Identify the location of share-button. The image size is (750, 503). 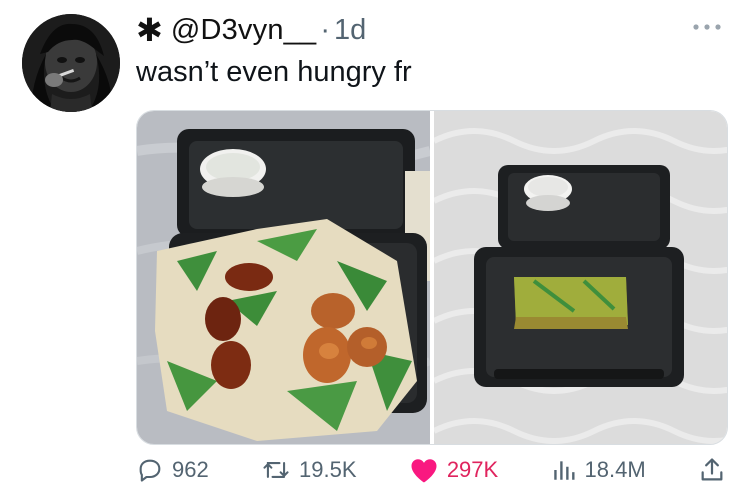
(712, 470).